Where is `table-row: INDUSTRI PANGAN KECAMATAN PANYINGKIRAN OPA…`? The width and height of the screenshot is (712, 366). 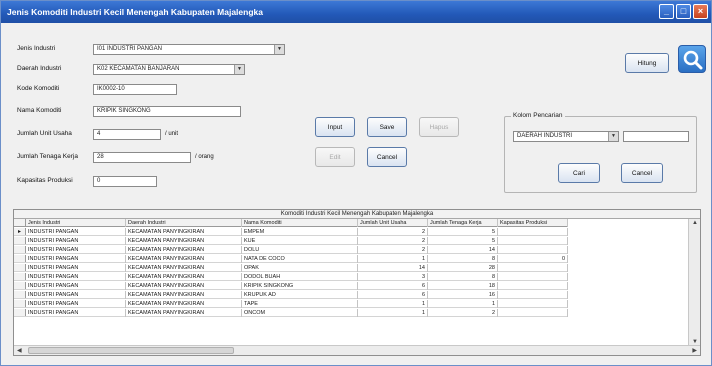 table-row: INDUSTRI PANGAN KECAMATAN PANYINGKIRAN OPA… is located at coordinates (291, 268).